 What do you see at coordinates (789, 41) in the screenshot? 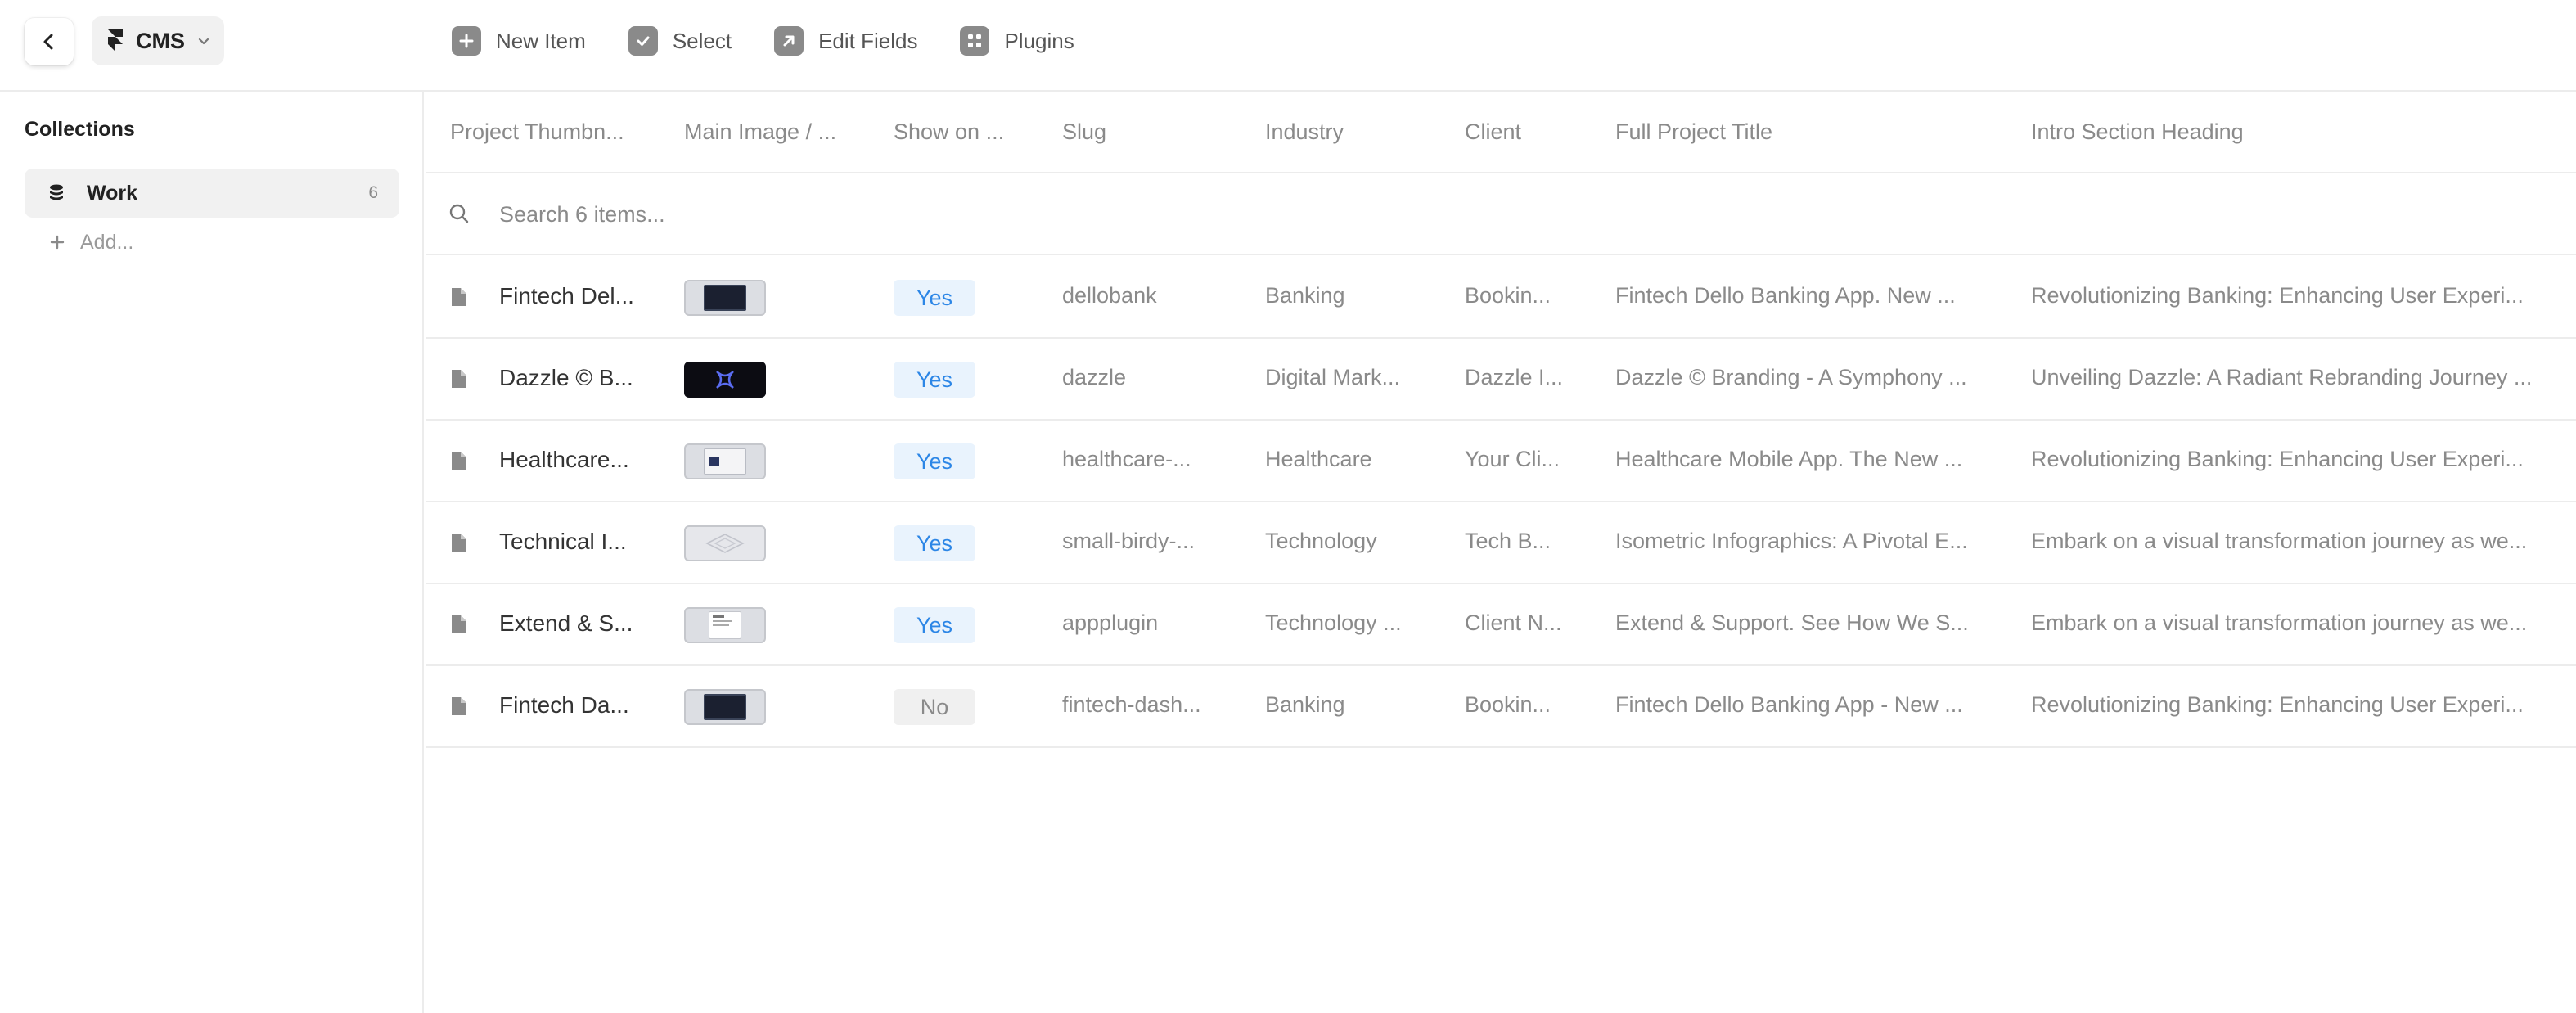
I see `arrow-up-right-icon` at bounding box center [789, 41].